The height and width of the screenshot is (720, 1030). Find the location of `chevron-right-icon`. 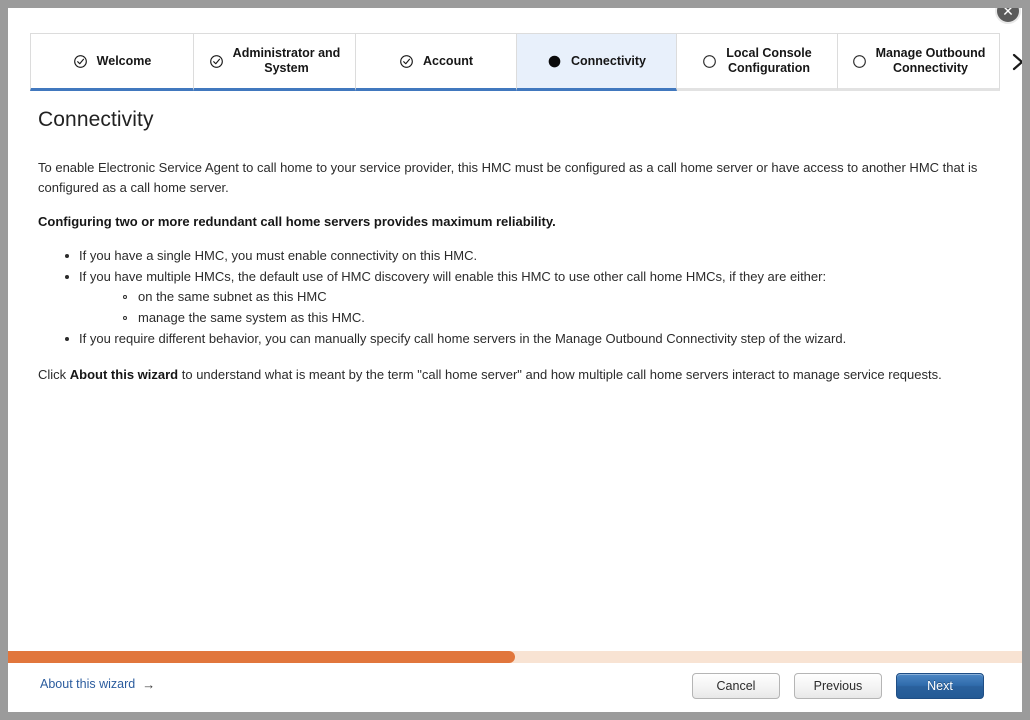

chevron-right-icon is located at coordinates (1011, 62).